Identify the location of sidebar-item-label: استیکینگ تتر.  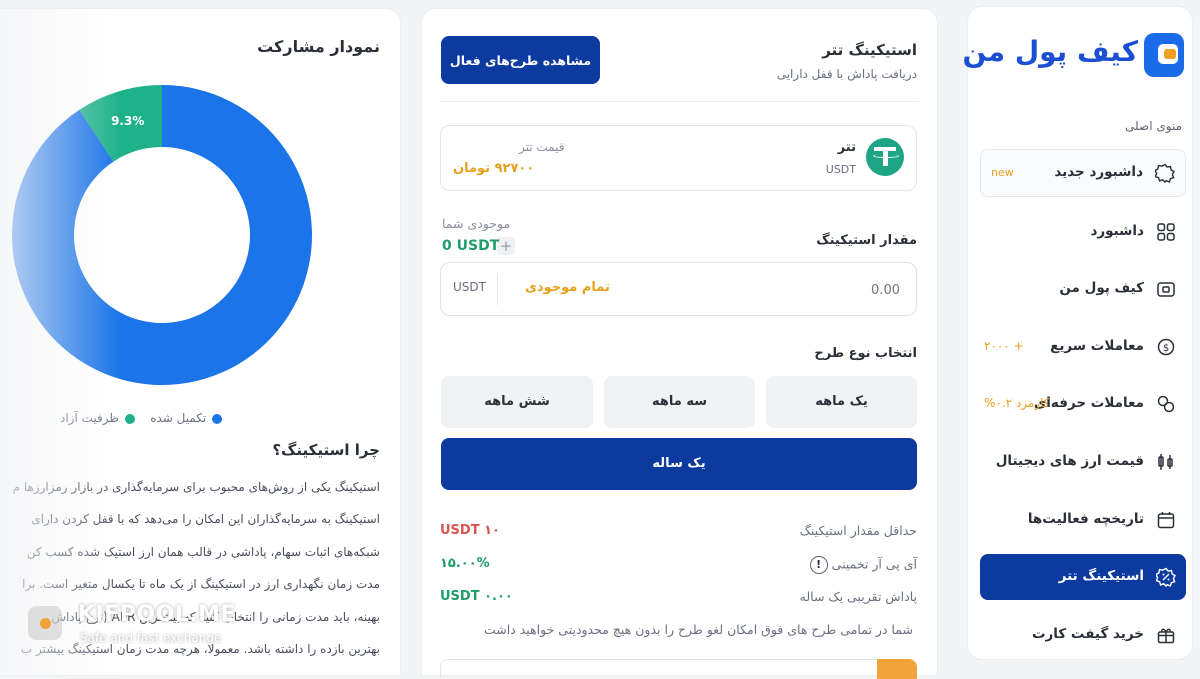
(1101, 576).